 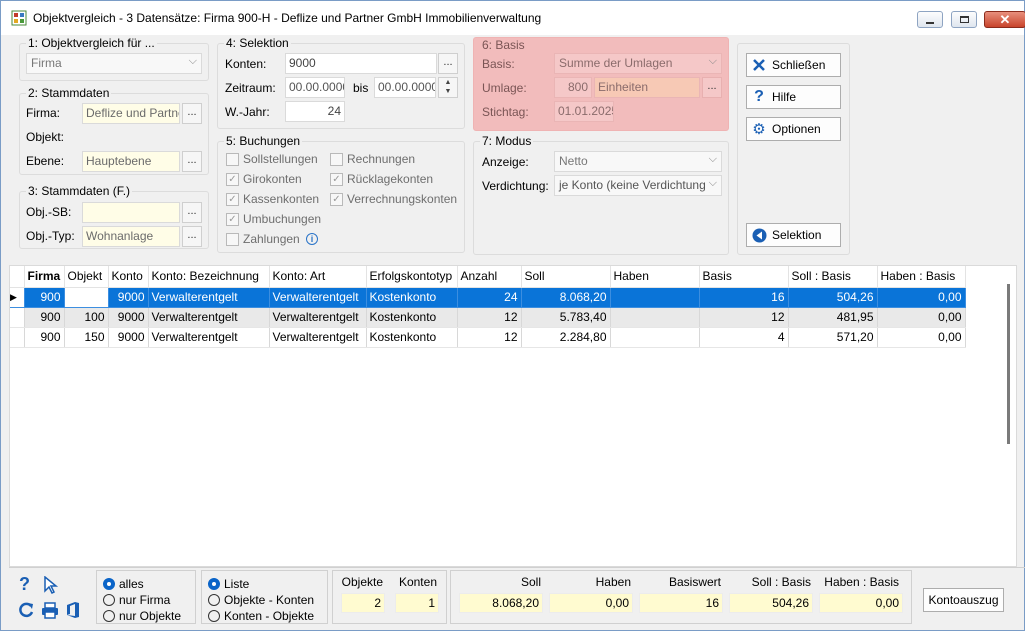 I want to click on column-header: Haben : Basis, so click(x=921, y=277).